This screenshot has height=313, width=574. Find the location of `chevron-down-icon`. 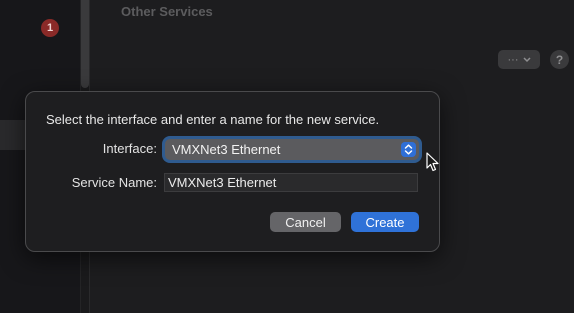

chevron-down-icon is located at coordinates (526, 59).